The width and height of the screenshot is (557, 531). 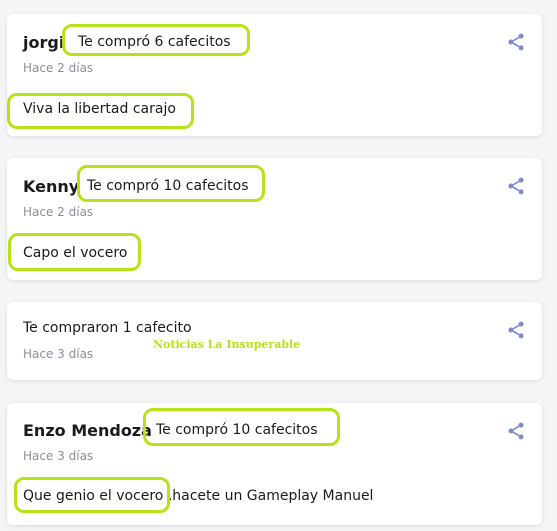 I want to click on watermark-text: Noticias La Insuperable, so click(x=227, y=344).